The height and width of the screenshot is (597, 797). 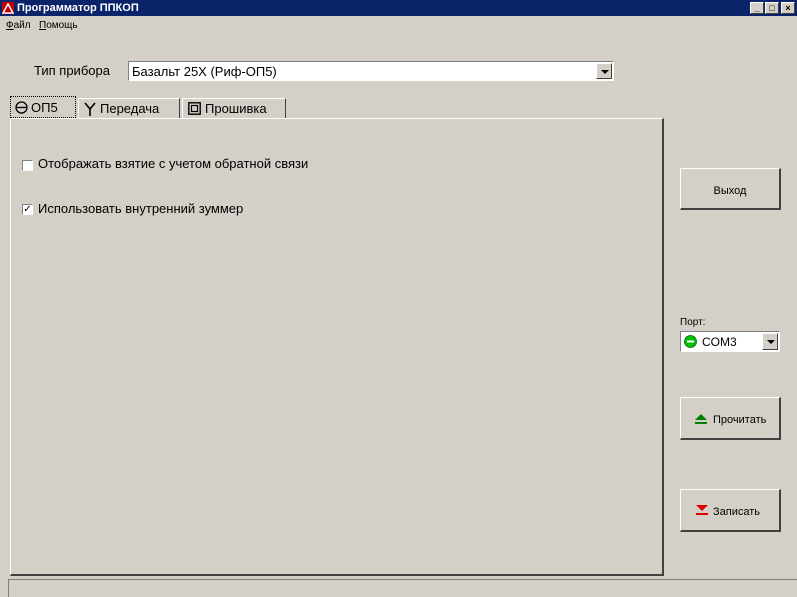 I want to click on menu-help: Помощь, so click(x=58, y=25).